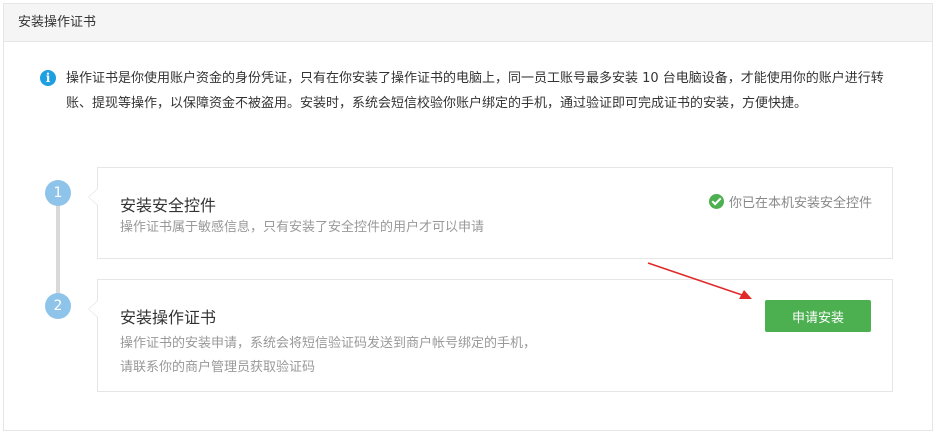 The width and height of the screenshot is (938, 435). I want to click on annotation-arrow-icon, so click(699, 280).